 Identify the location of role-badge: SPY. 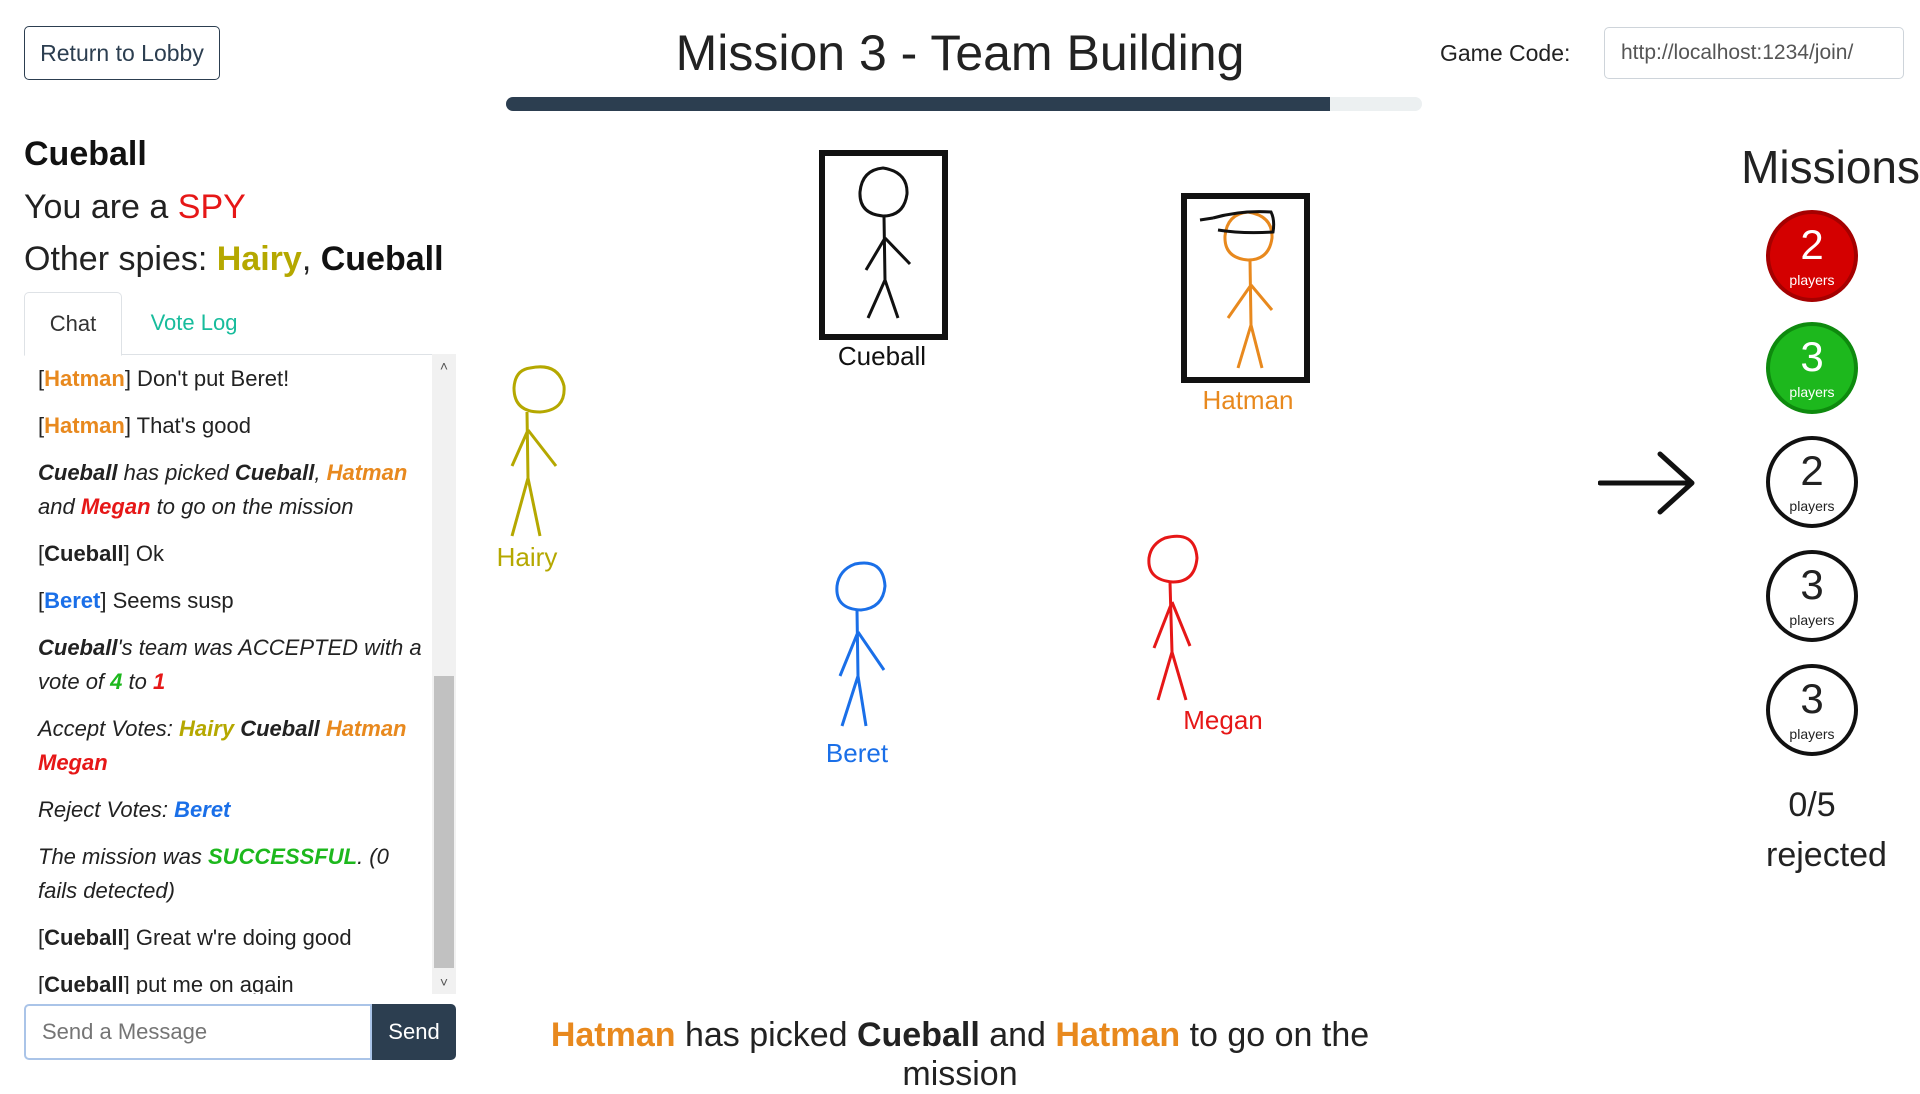
(211, 207).